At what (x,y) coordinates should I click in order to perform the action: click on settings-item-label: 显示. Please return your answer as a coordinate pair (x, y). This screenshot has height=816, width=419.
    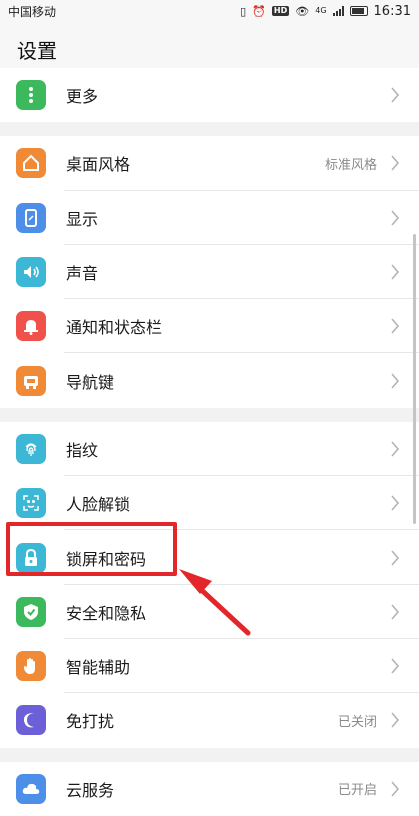
    Looking at the image, I should click on (82, 219).